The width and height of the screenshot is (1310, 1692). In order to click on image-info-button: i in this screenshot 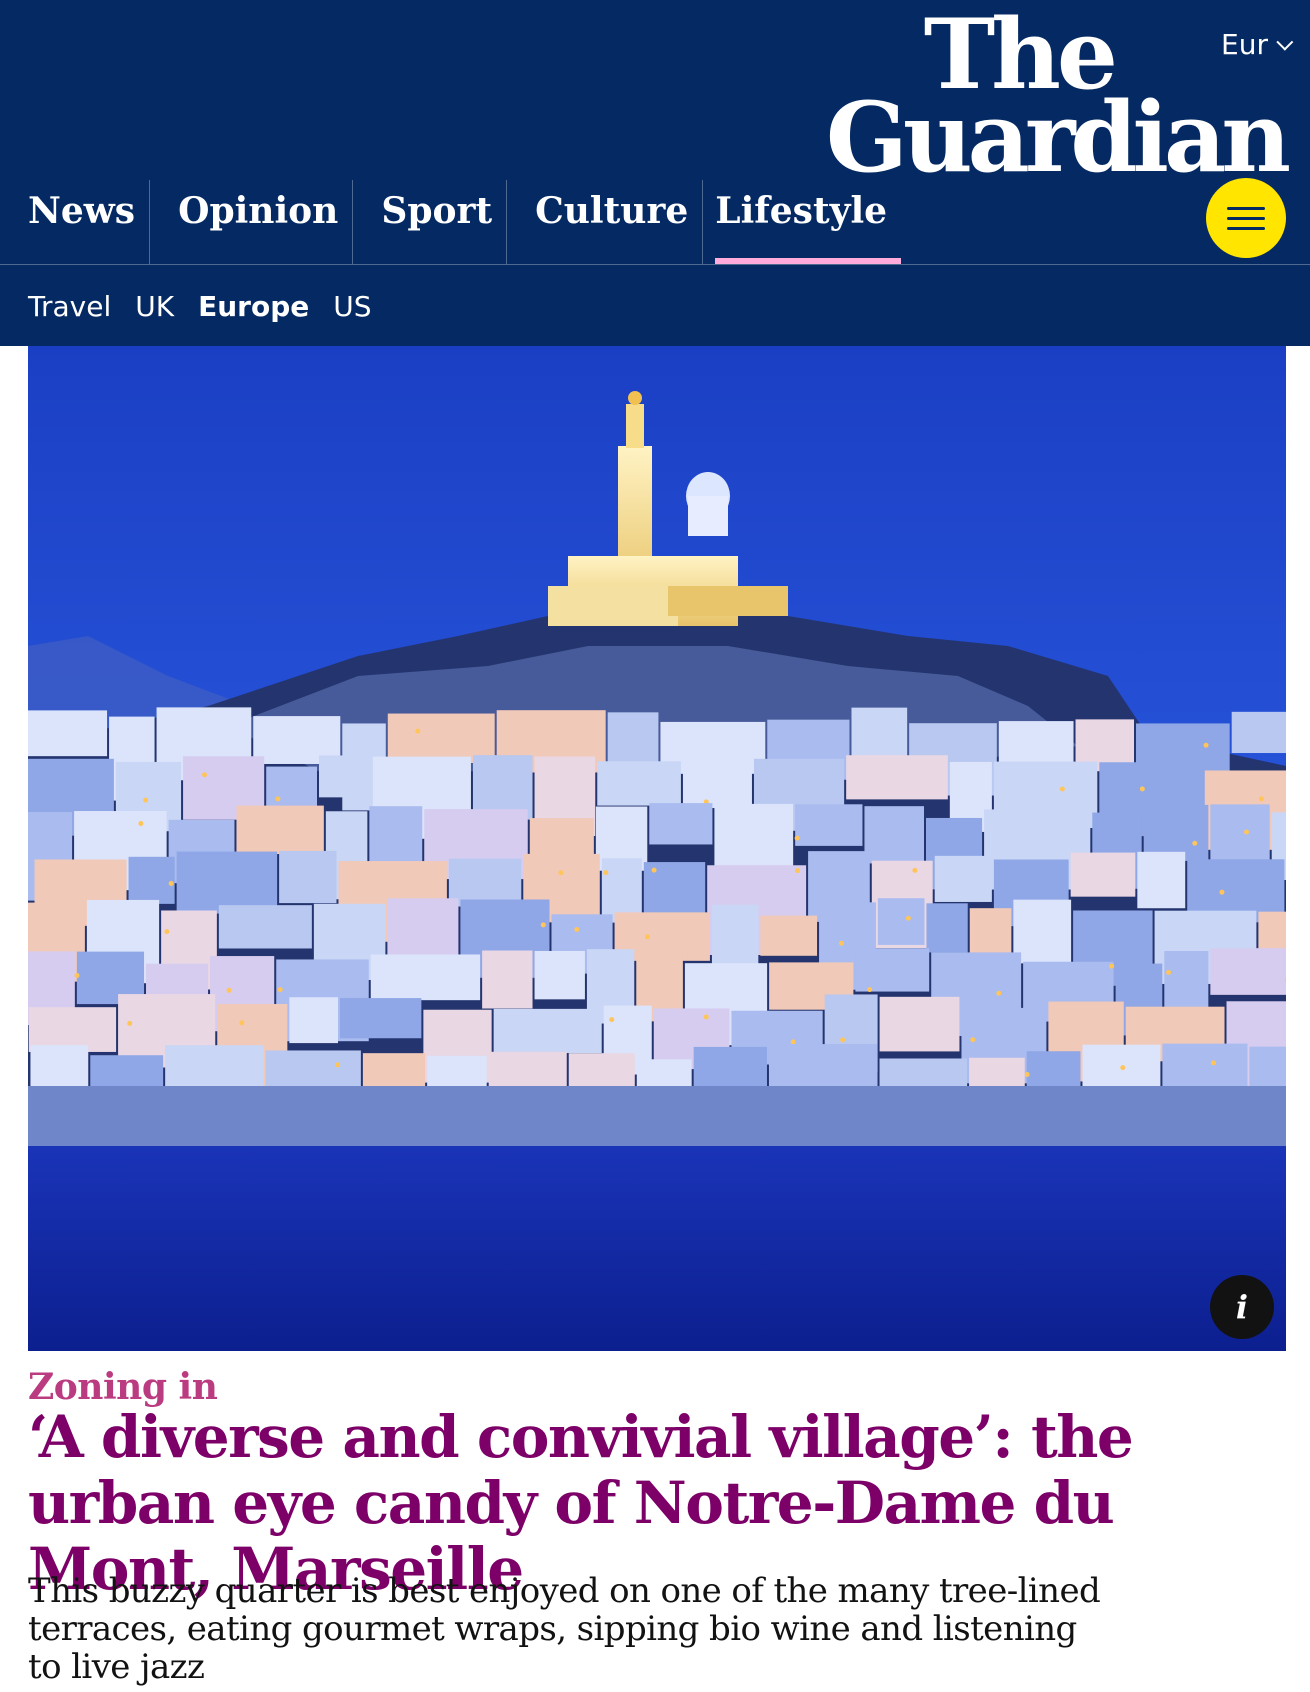, I will do `click(1242, 1307)`.